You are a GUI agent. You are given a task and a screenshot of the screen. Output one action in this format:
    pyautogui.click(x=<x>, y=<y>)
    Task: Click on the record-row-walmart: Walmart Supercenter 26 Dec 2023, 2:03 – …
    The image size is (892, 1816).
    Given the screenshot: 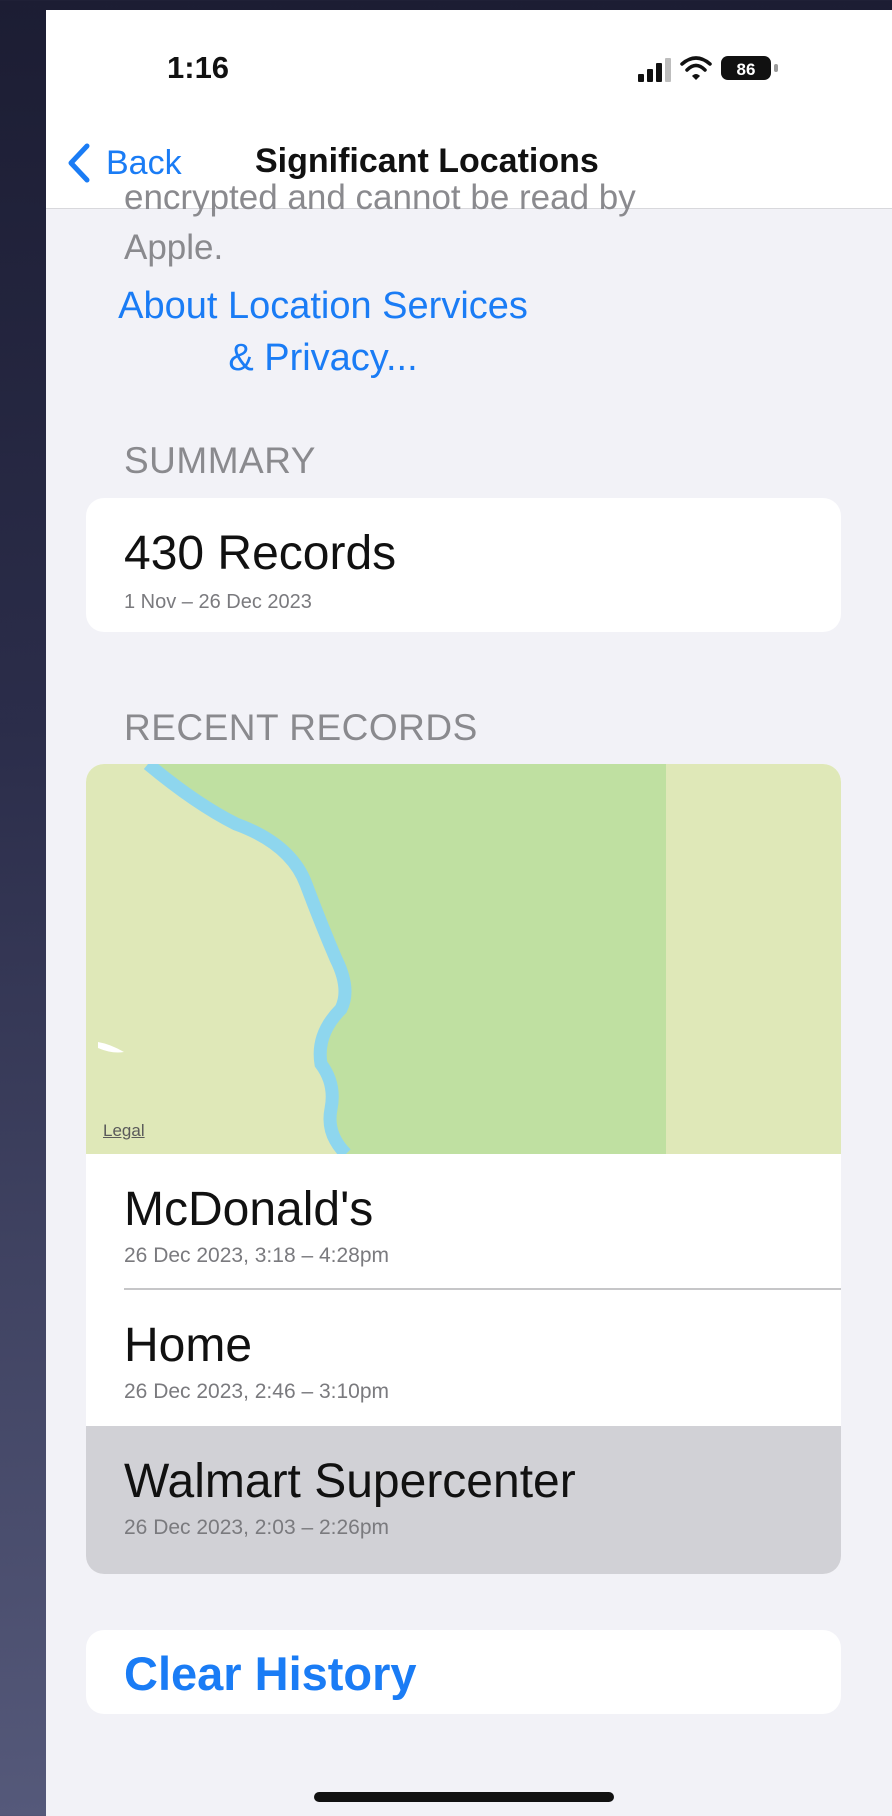 What is the action you would take?
    pyautogui.click(x=463, y=1500)
    